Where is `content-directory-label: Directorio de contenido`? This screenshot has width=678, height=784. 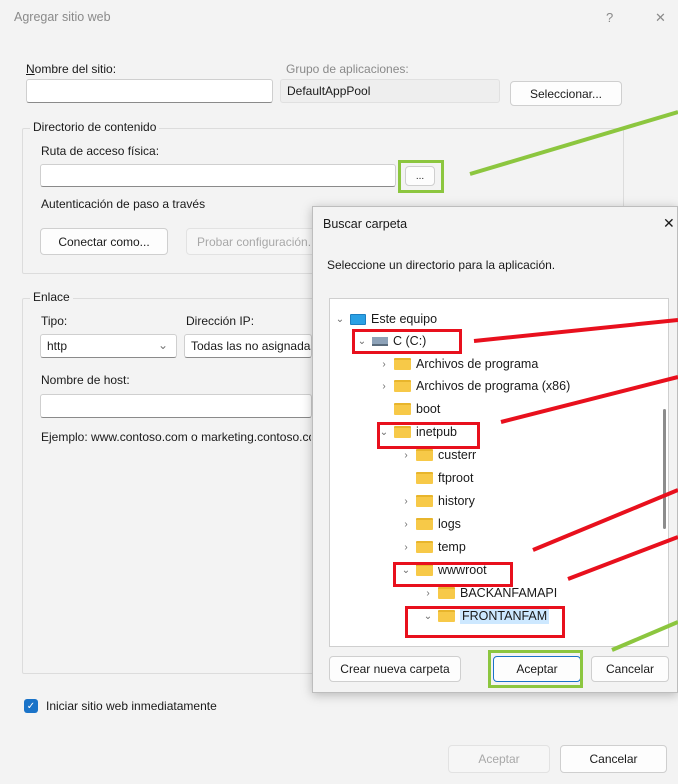 content-directory-label: Directorio de contenido is located at coordinates (95, 127).